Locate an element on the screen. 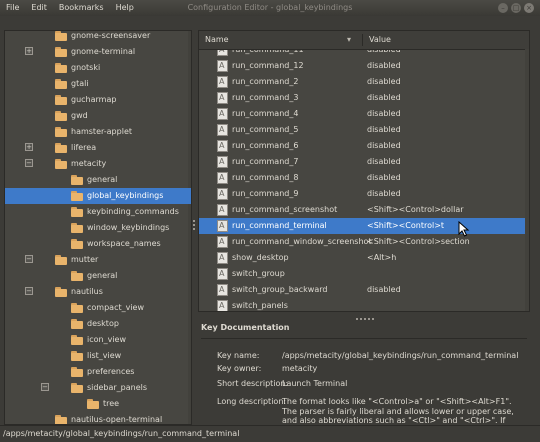 The image size is (540, 442). tree-item: workspace_names is located at coordinates (98, 244).